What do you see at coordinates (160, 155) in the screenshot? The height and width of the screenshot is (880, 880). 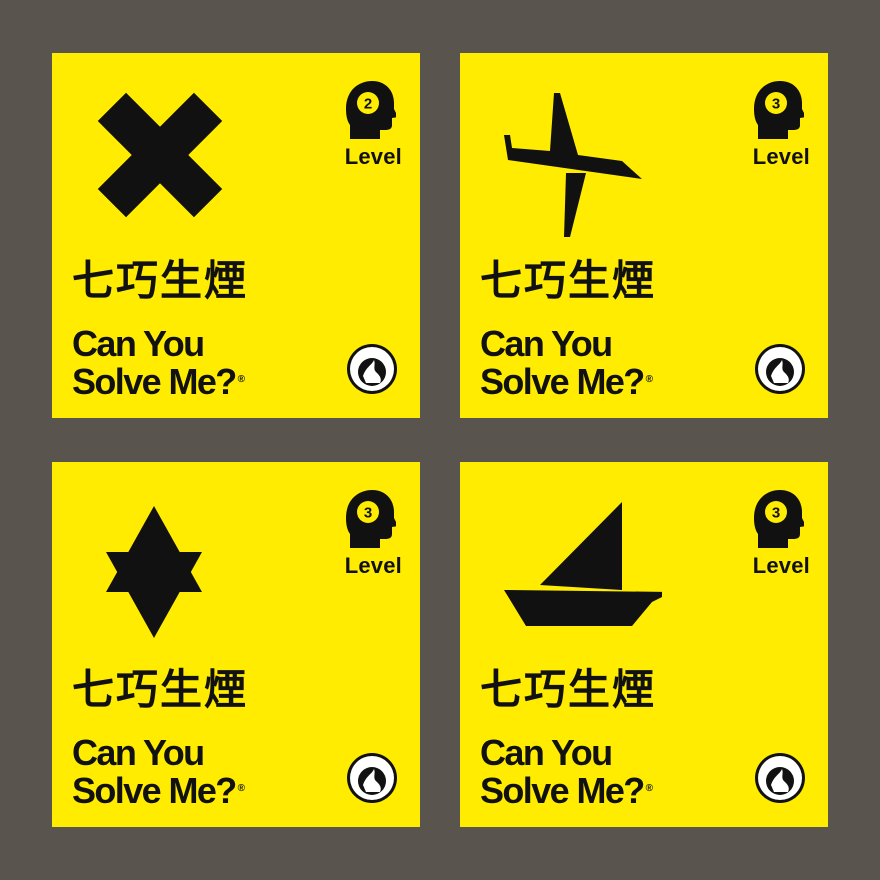 I see `cross-icon` at bounding box center [160, 155].